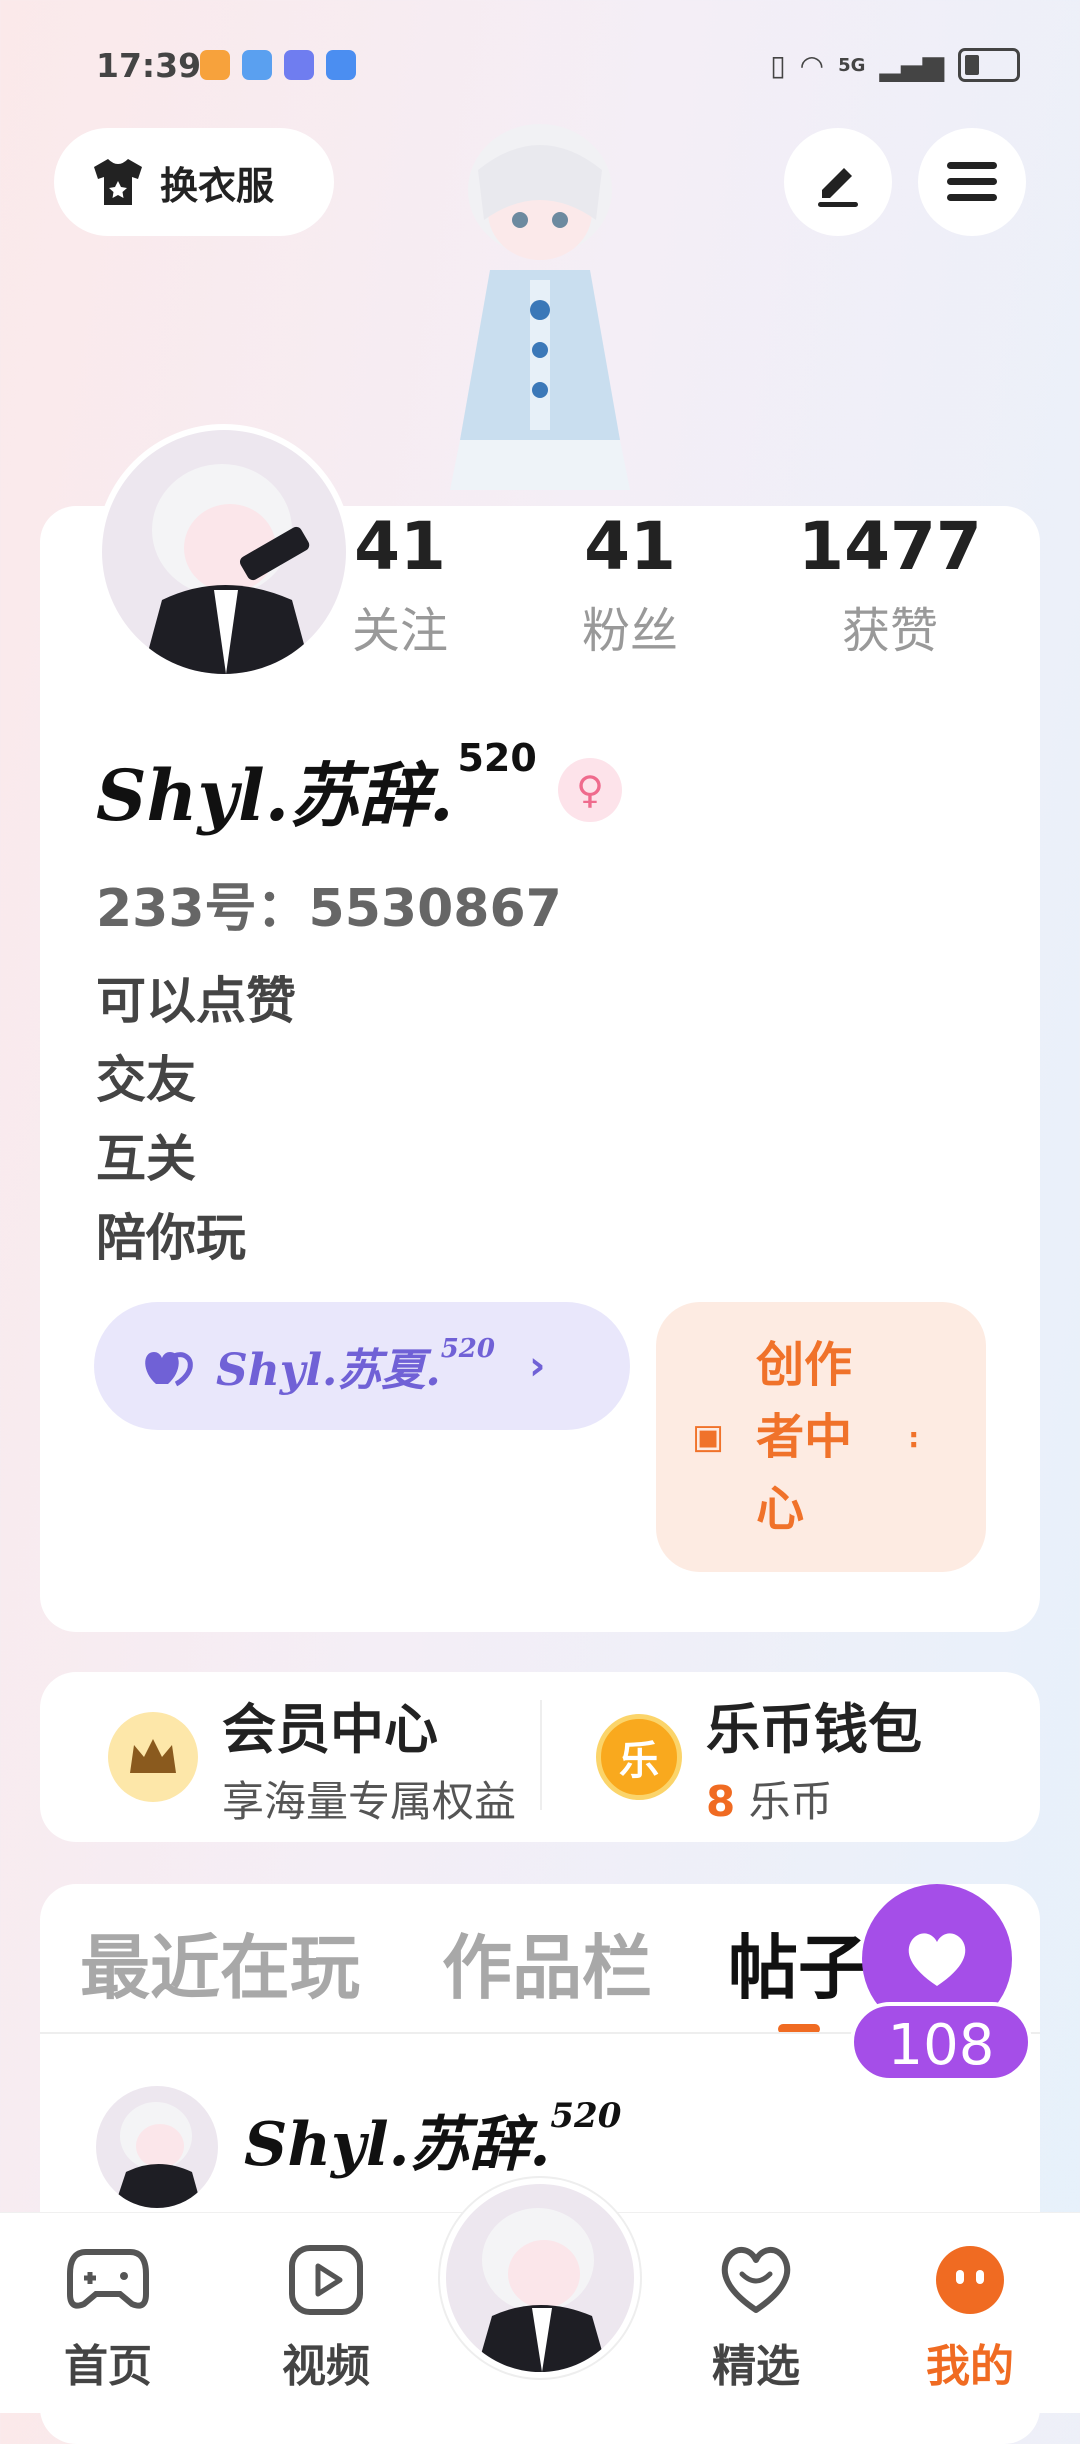 This screenshot has width=1080, height=2444. I want to click on user-id: 233号：5530867, so click(329, 903).